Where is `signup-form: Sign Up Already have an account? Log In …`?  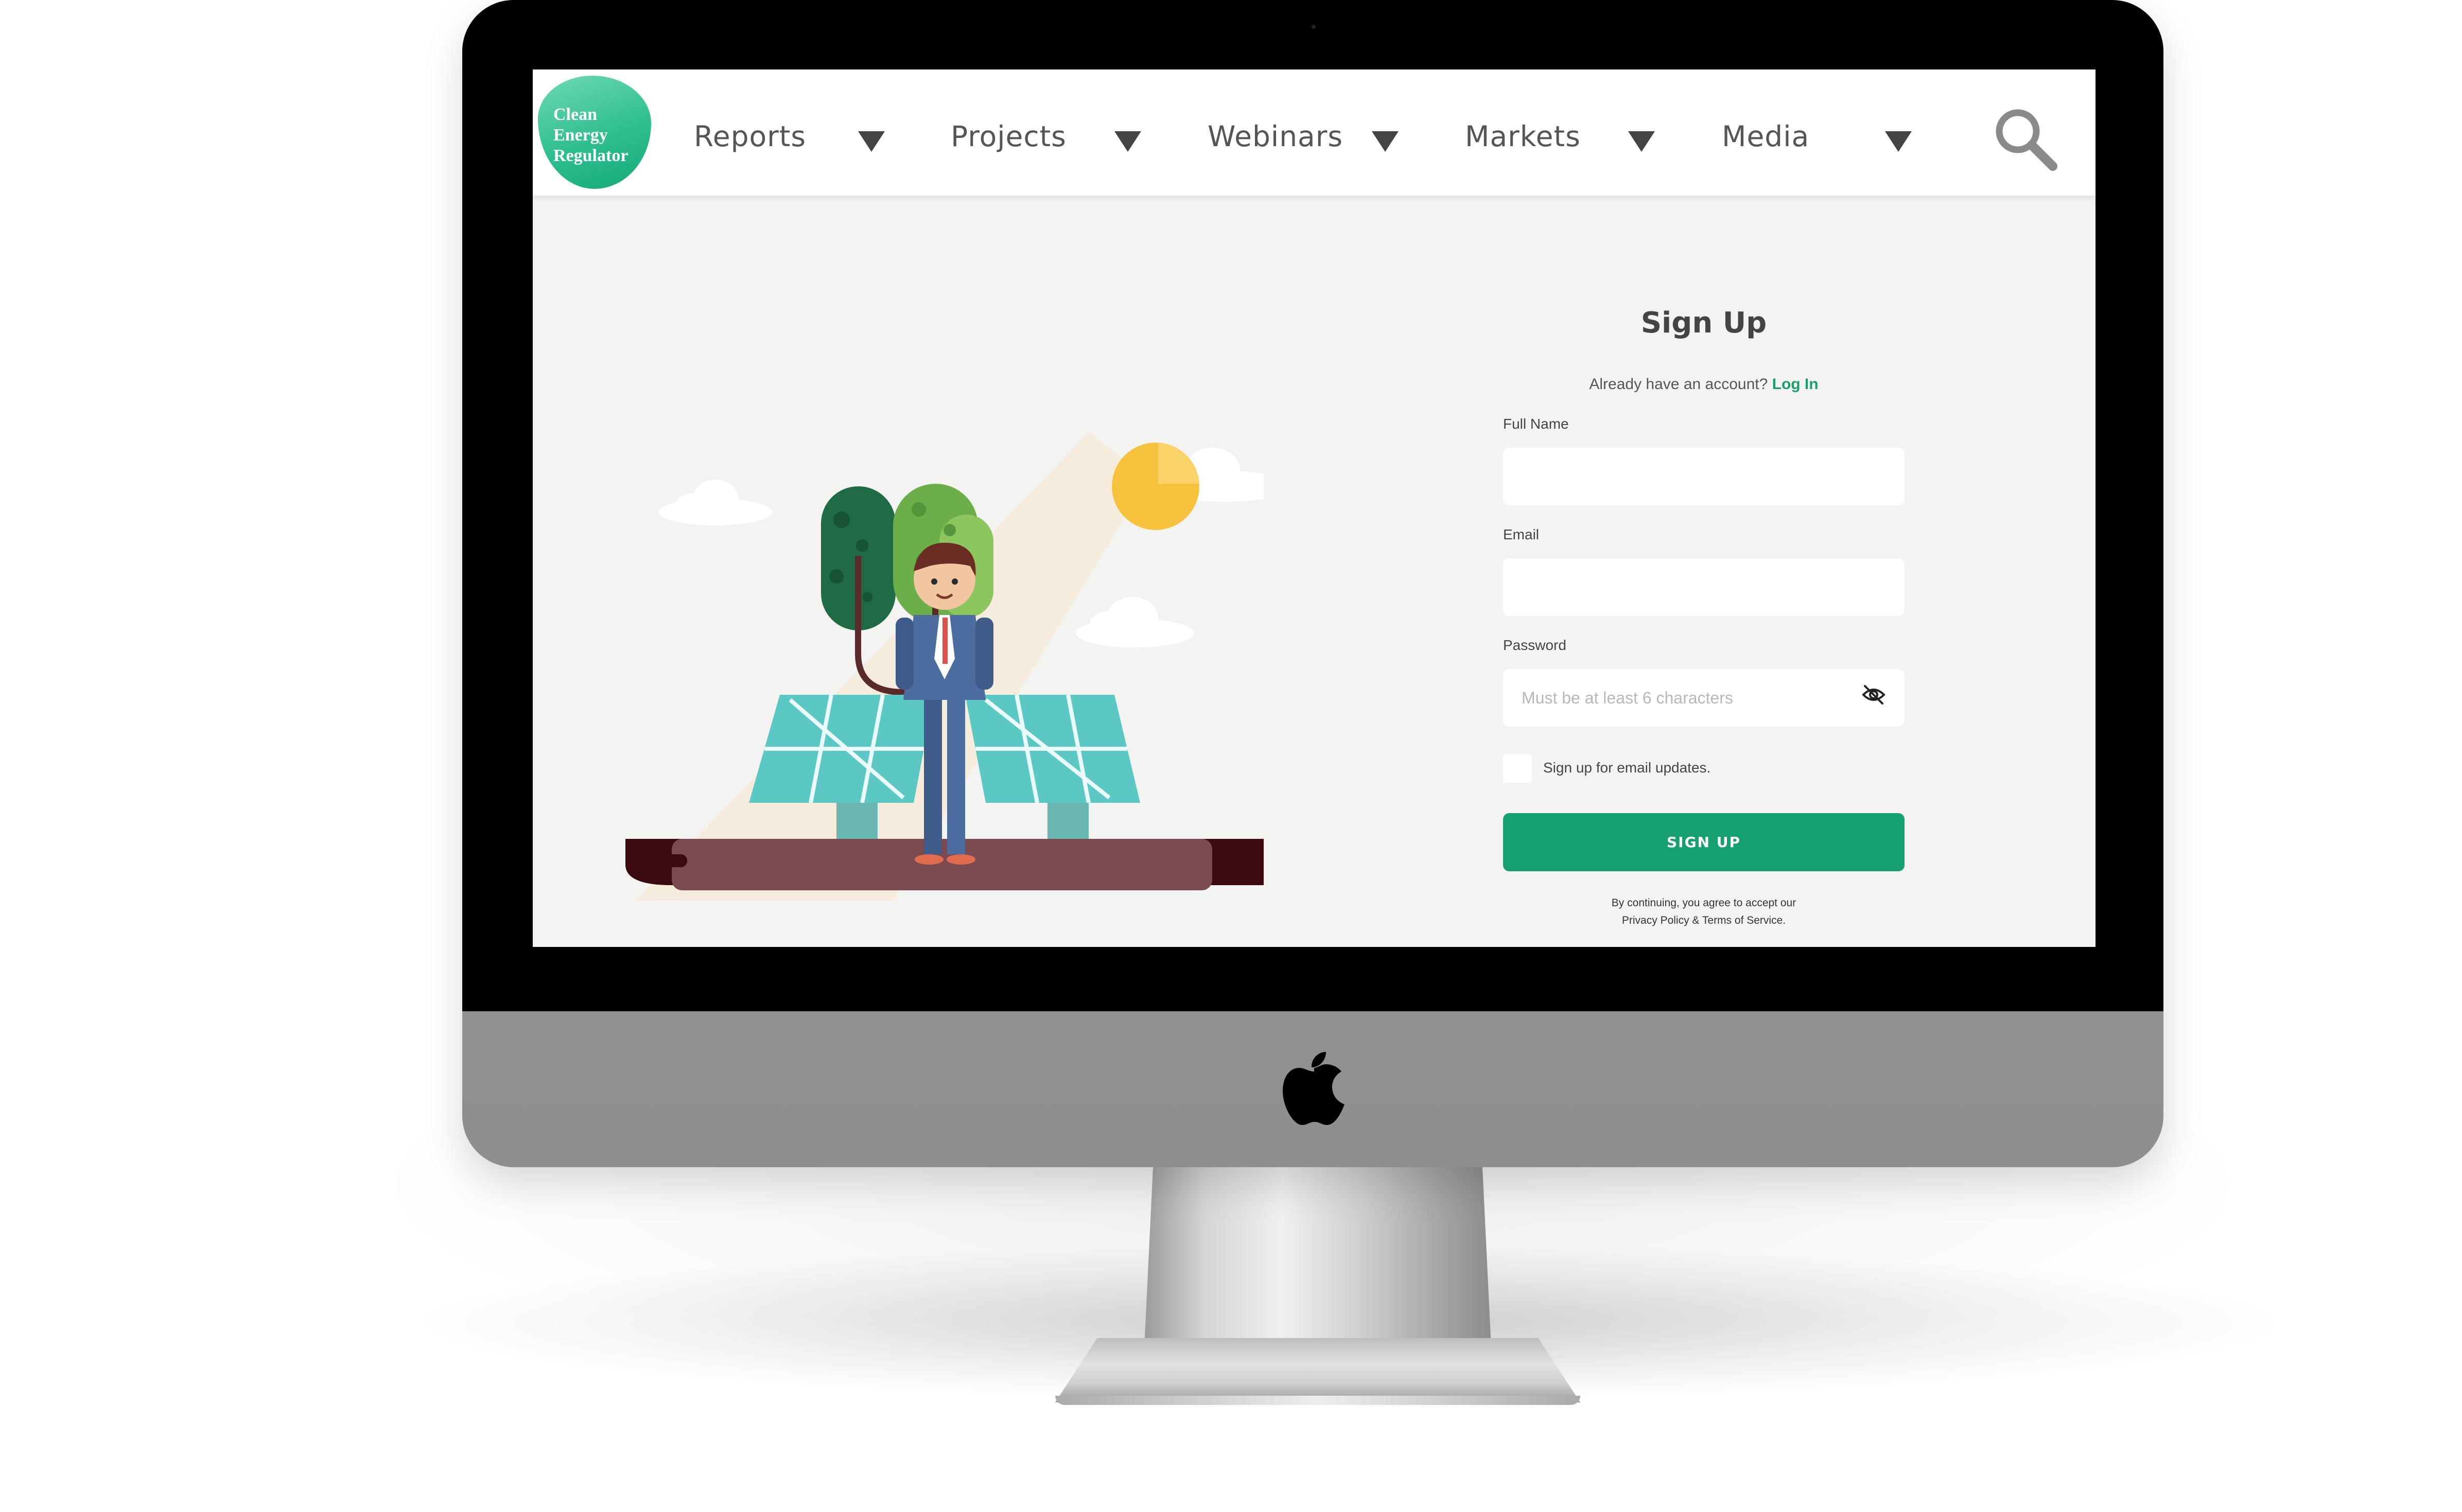
signup-form: Sign Up Already have an account? Log In … is located at coordinates (1704, 571).